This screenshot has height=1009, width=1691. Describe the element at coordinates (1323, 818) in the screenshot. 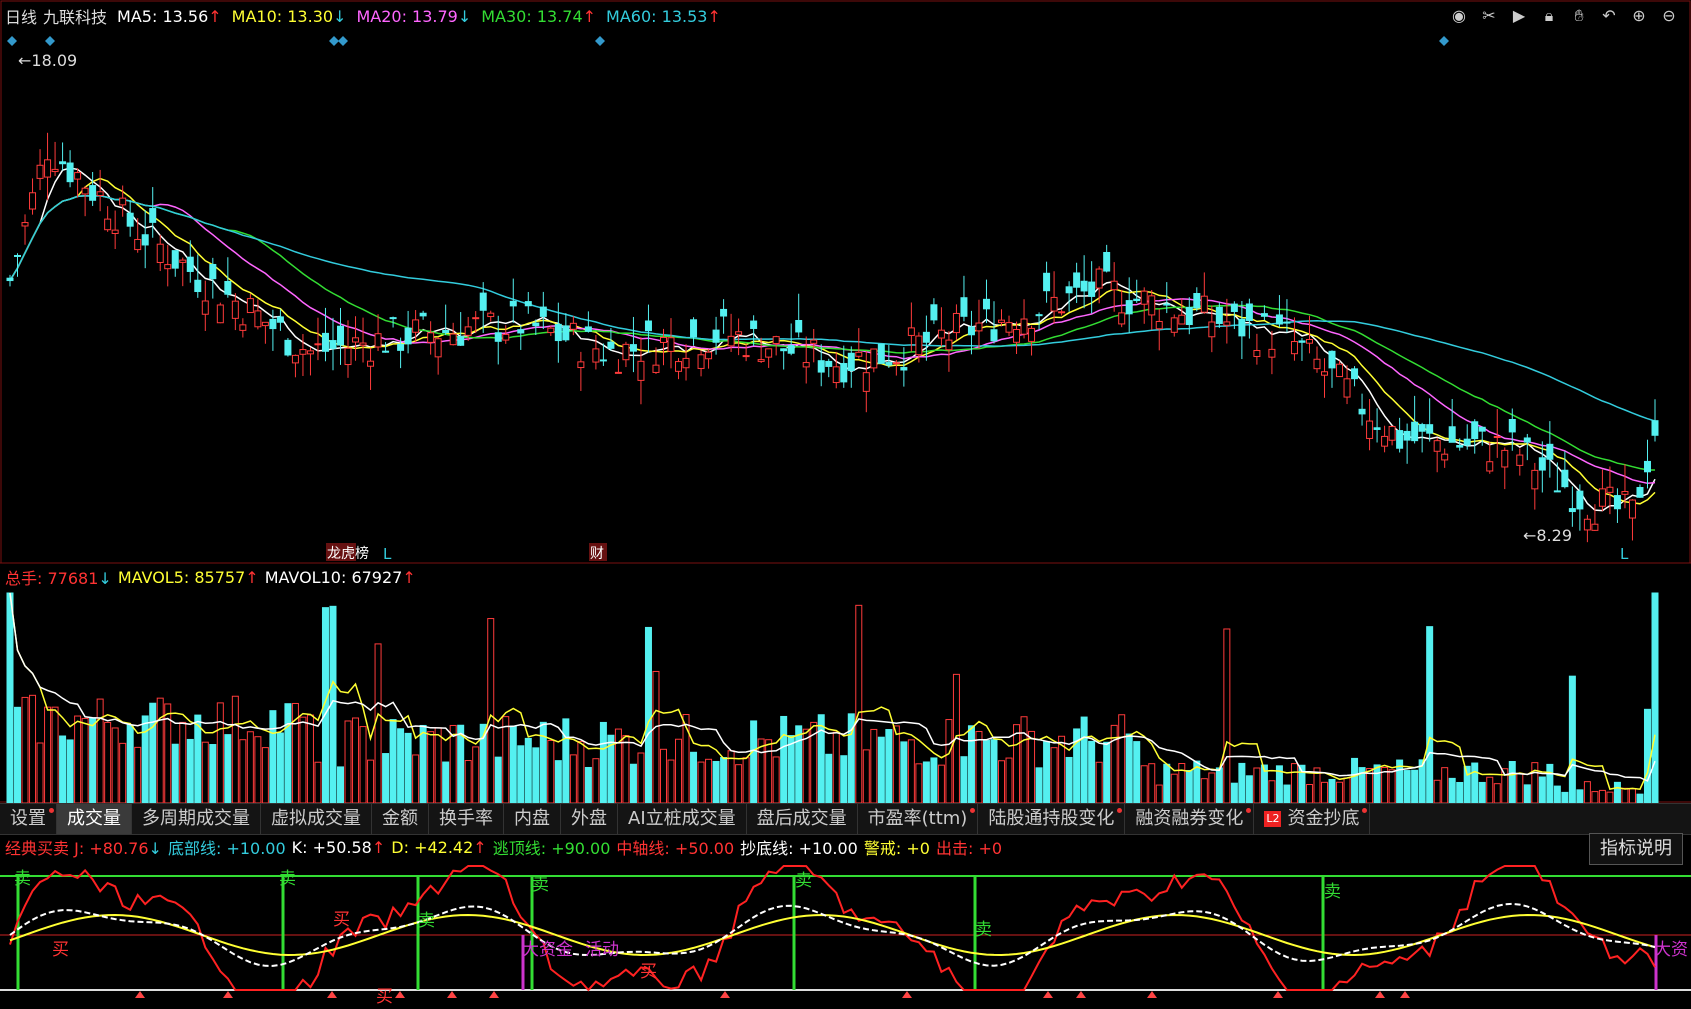

I see `tab-label: 资金抄底` at that location.